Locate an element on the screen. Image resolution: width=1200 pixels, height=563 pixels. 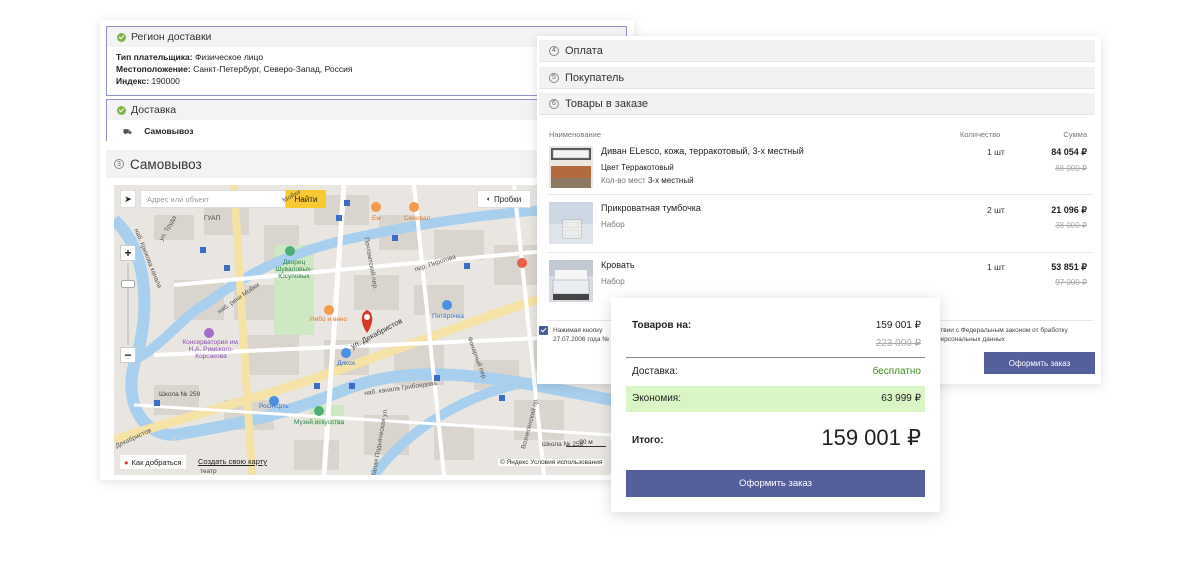
locate-arrow-icon: ➤ is located at coordinates (128, 198).